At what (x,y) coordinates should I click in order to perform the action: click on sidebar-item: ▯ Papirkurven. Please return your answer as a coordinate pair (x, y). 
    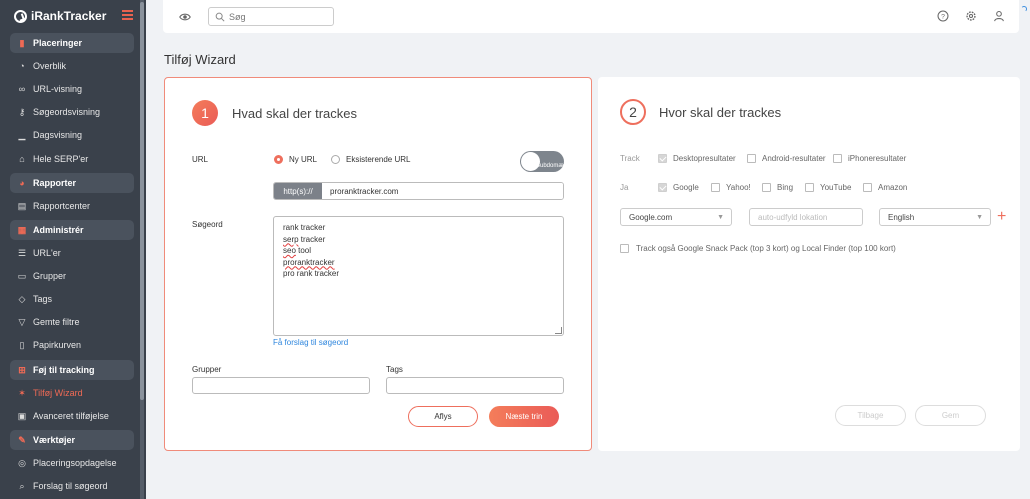
    Looking at the image, I should click on (72, 345).